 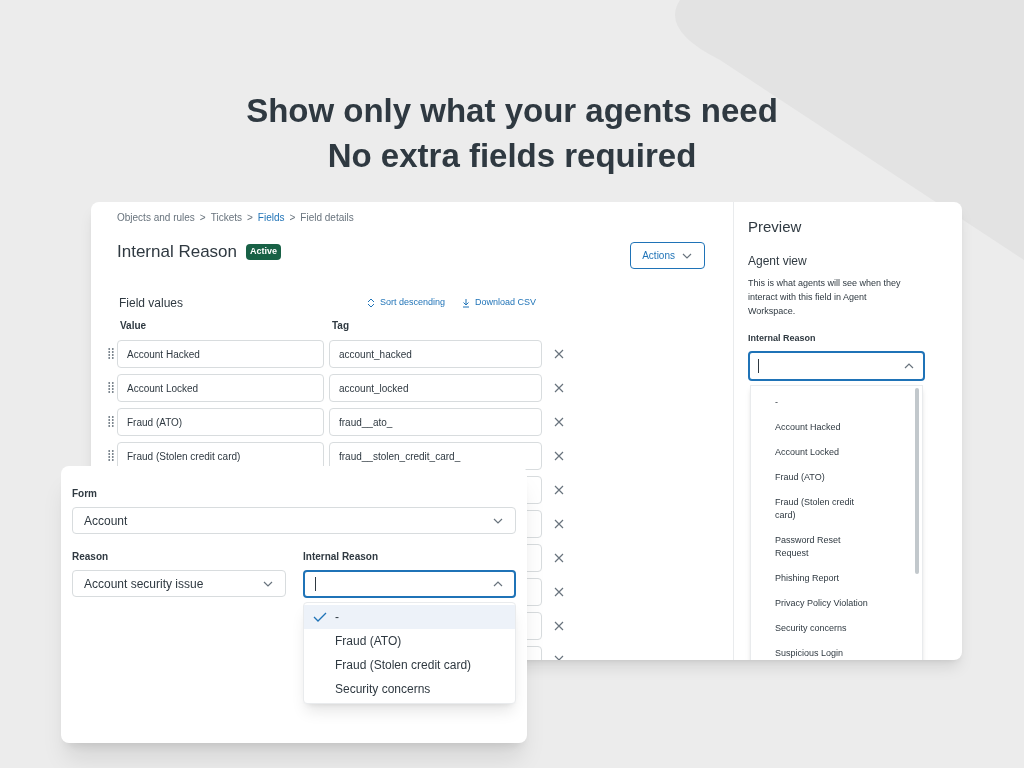 I want to click on field-label: Internal Reason, so click(x=782, y=338).